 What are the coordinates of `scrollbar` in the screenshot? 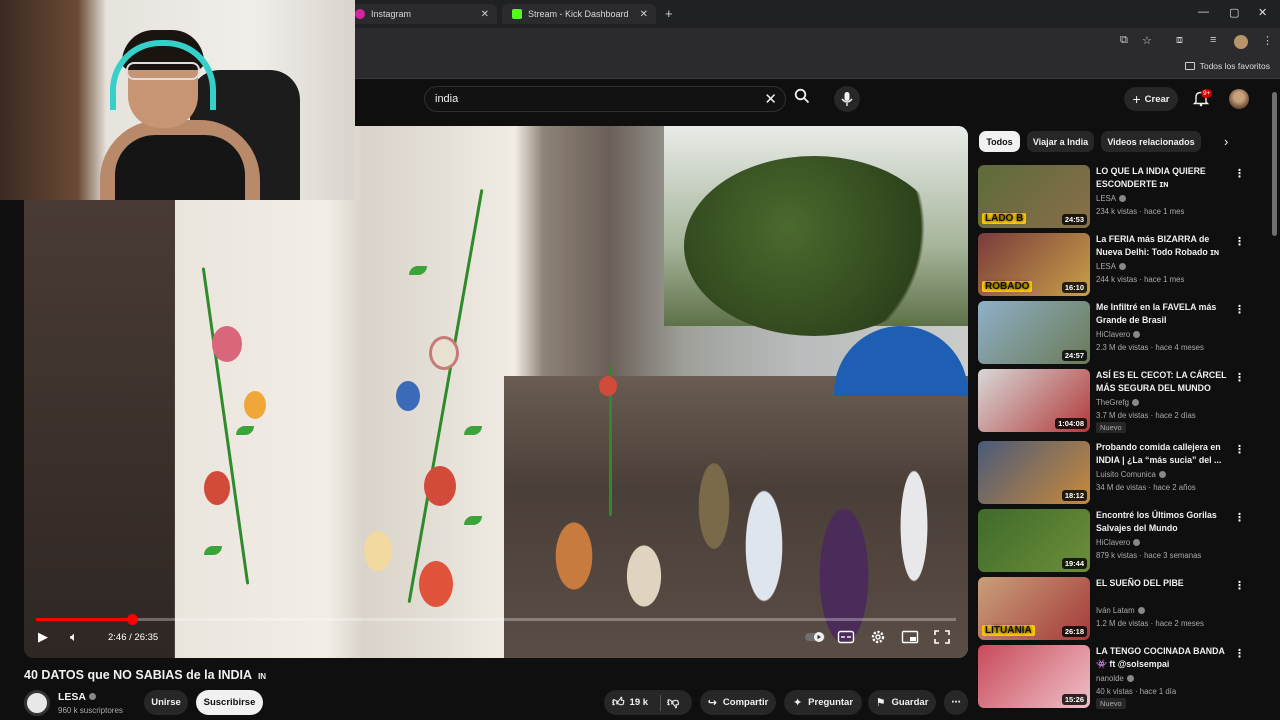 It's located at (1274, 164).